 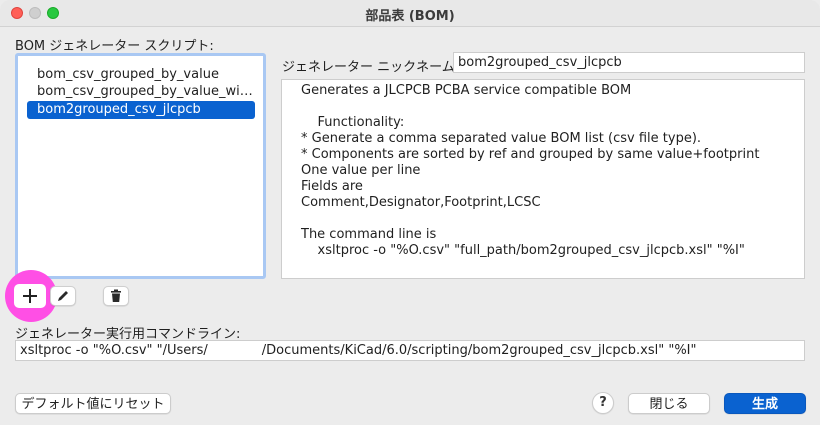 I want to click on add-script-button, so click(x=30, y=296).